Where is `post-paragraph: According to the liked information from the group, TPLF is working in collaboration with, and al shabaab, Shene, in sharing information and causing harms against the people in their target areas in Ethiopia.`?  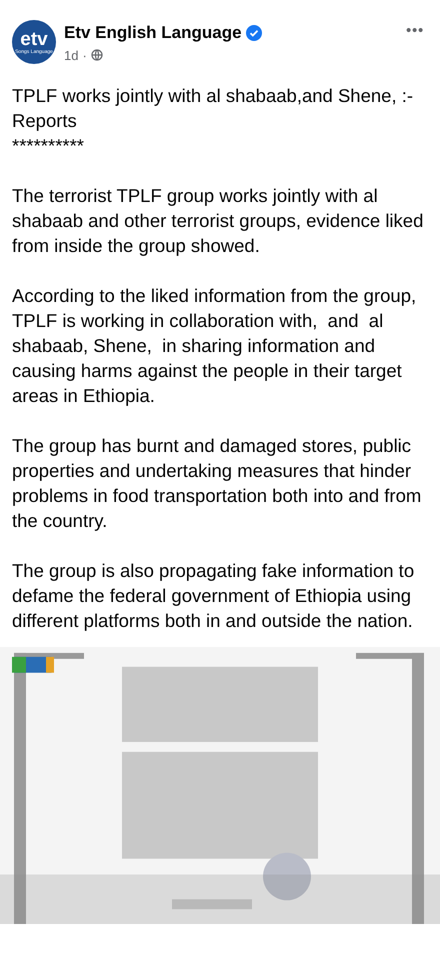 post-paragraph: According to the liked information from the group, TPLF is working in collaboration with, and al shabaab, Shene, in sharing information and causing harms against the people in their target areas in Ethiopia. is located at coordinates (215, 346).